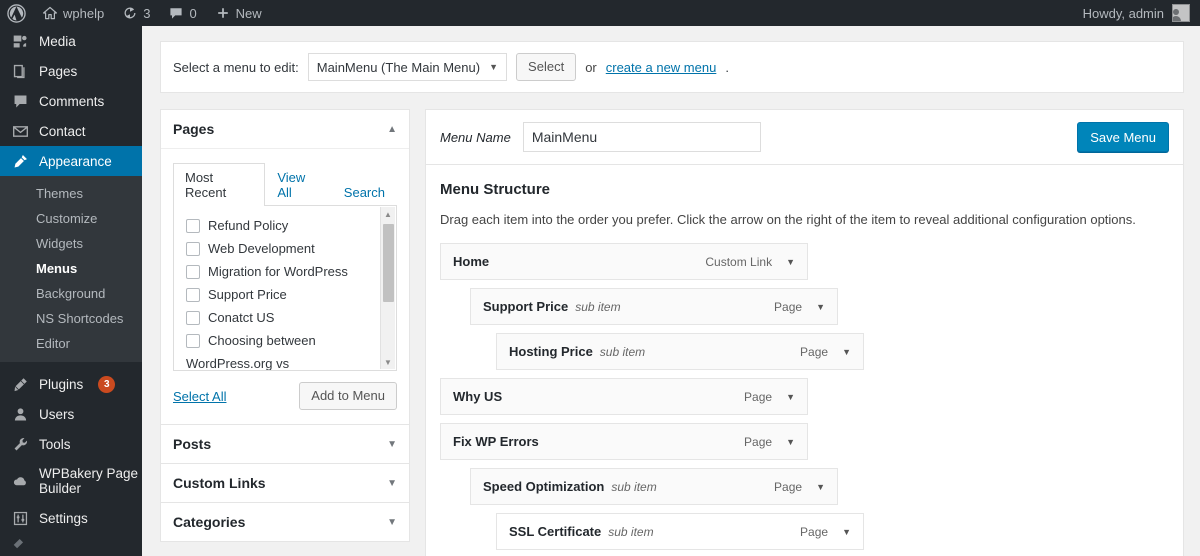 The height and width of the screenshot is (556, 1200). What do you see at coordinates (388, 263) in the screenshot?
I see `scrollbar-thumb` at bounding box center [388, 263].